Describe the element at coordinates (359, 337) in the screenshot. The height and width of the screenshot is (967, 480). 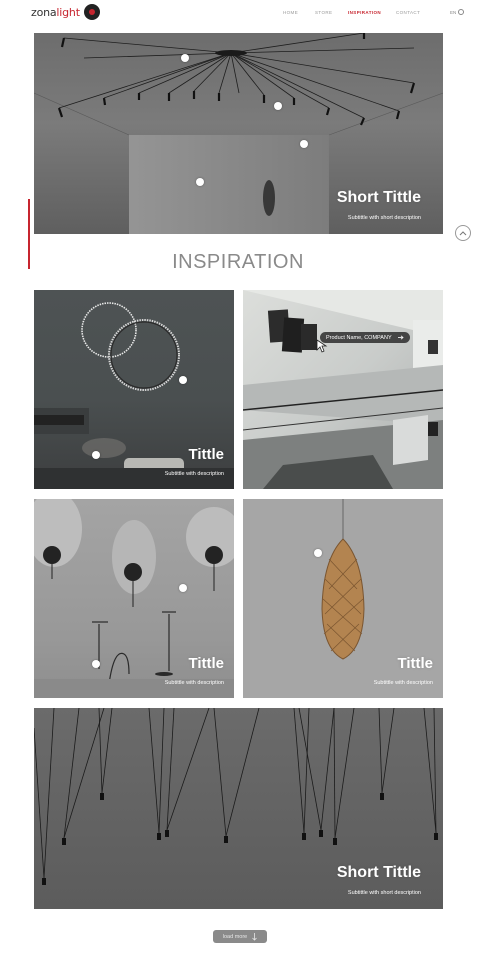
I see `product-tag-label: Product Name, COMPANY` at that location.